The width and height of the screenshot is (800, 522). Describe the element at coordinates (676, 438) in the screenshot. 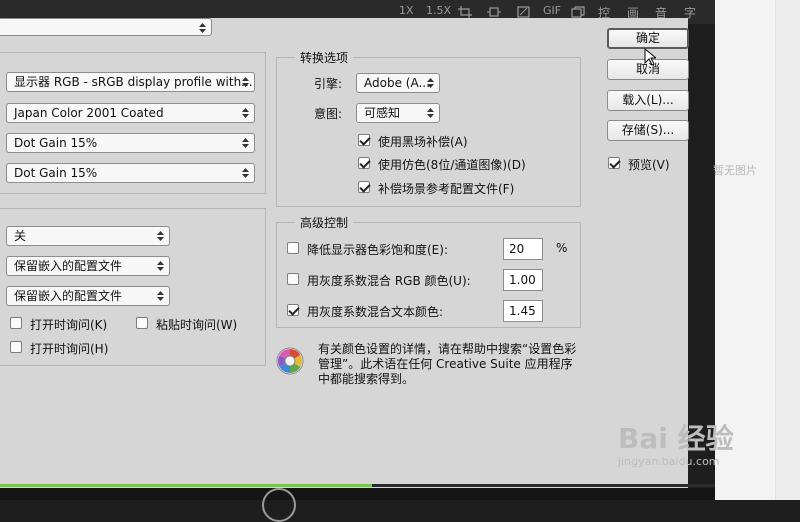

I see `watermark-logo-text: Bai 经验` at that location.